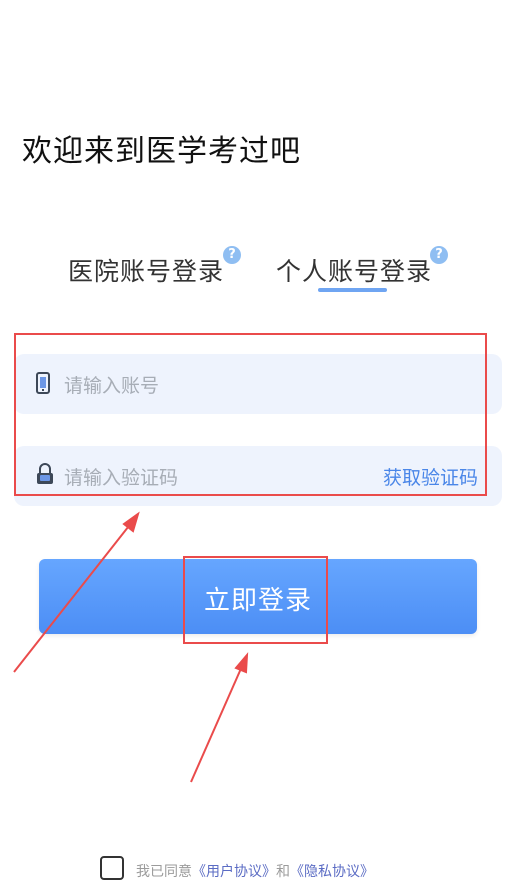  Describe the element at coordinates (164, 872) in the screenshot. I see `agreement-prefix: 我已同意` at that location.